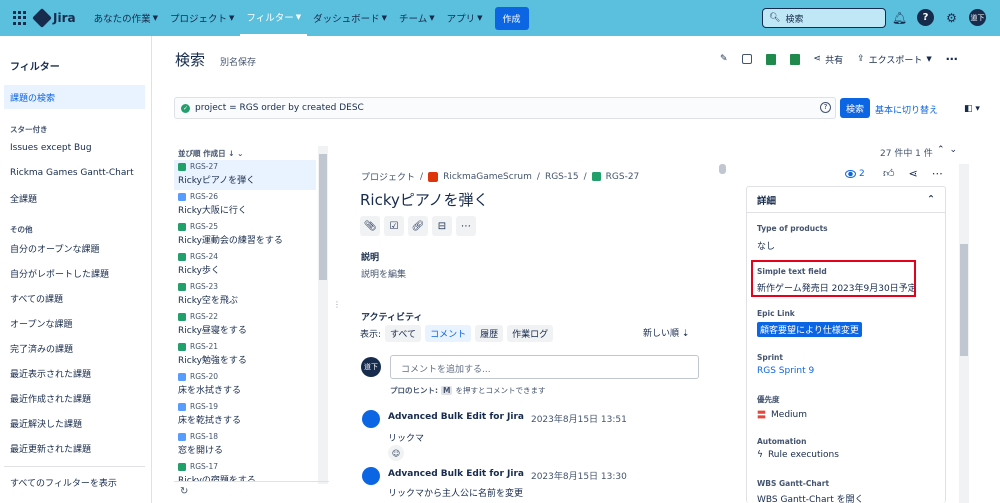 The image size is (1000, 503). I want to click on app-avatar-icon, so click(371, 476).